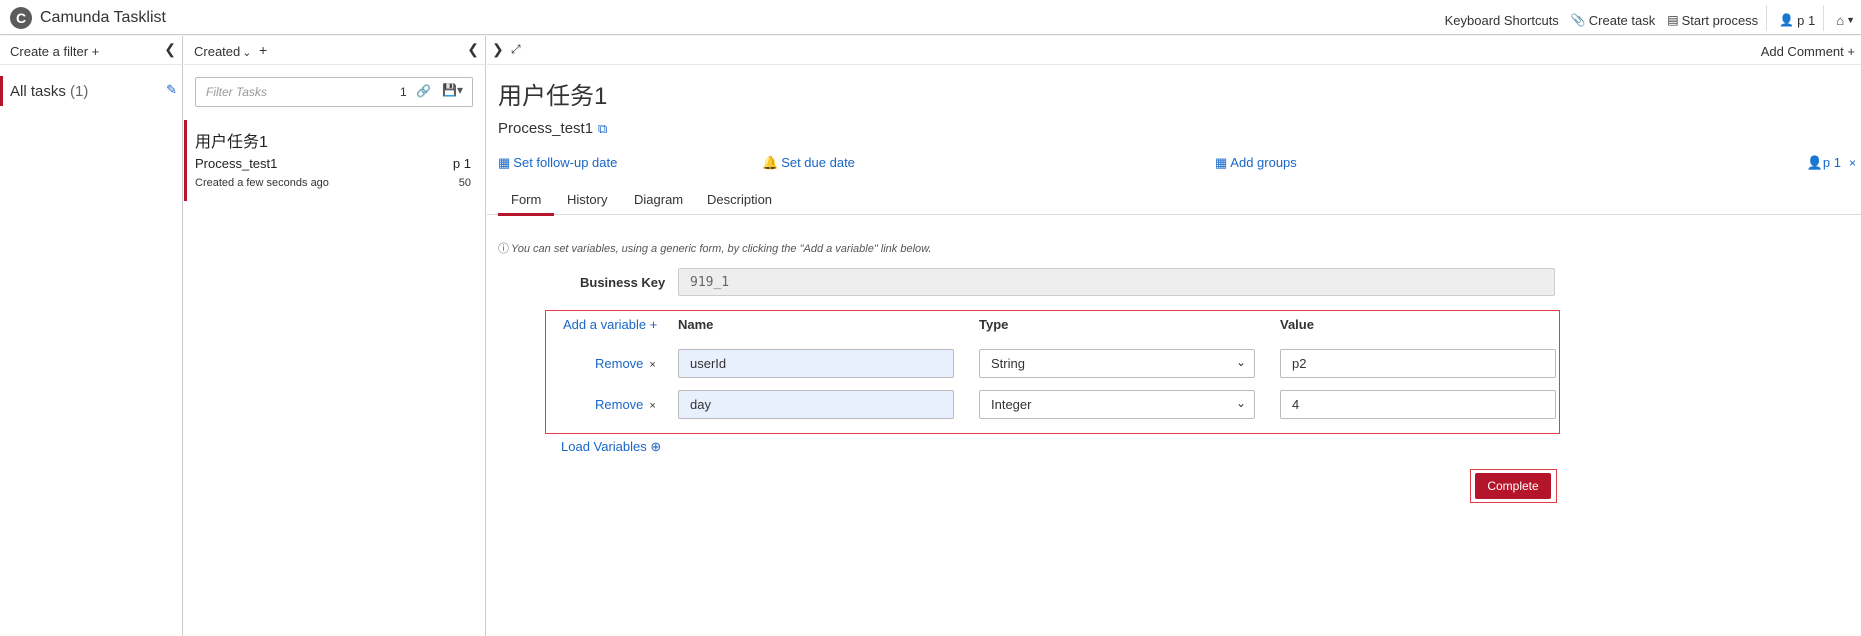  I want to click on add-groups-label: Add groups, so click(1263, 162).